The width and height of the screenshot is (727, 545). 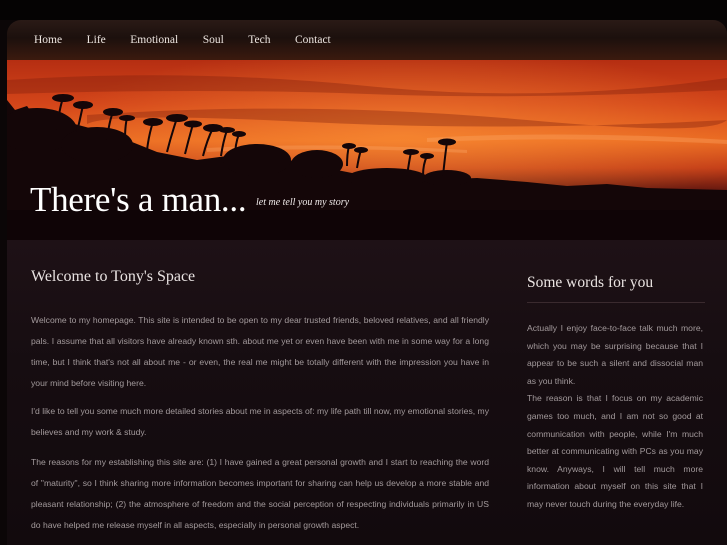 What do you see at coordinates (154, 40) in the screenshot?
I see `nav-item-emotional: Emotional` at bounding box center [154, 40].